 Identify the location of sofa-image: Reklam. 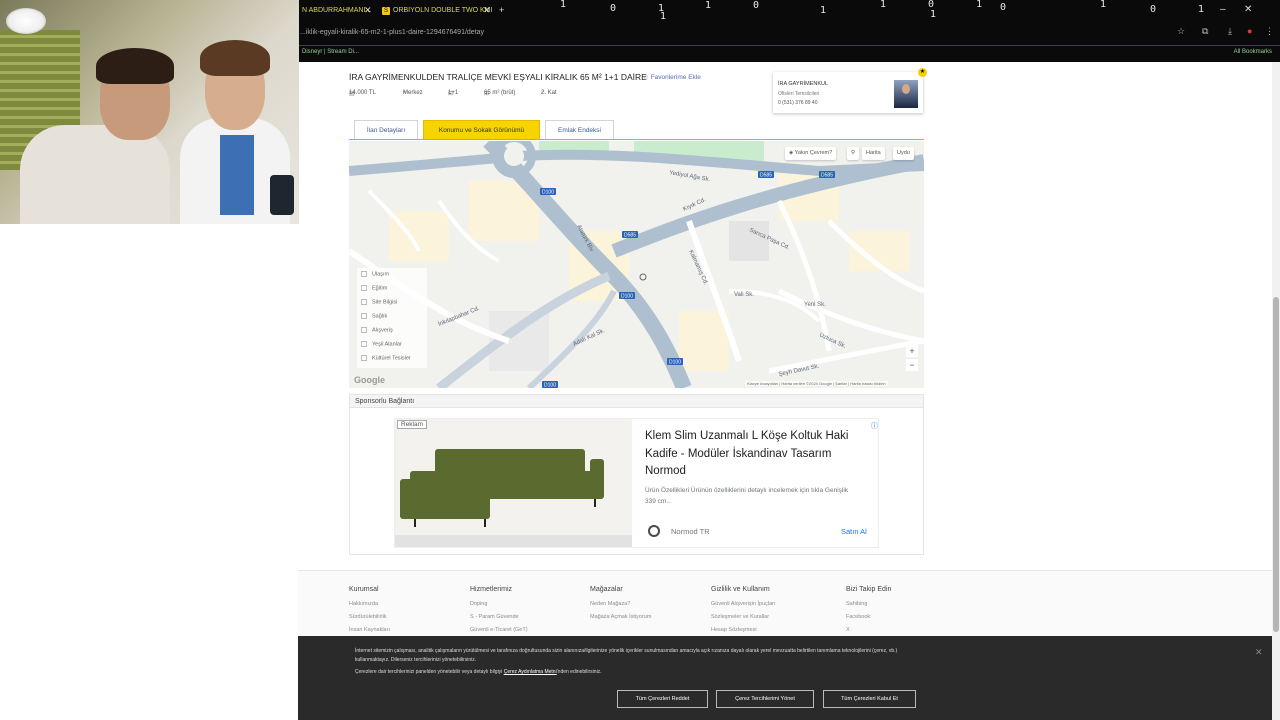
(513, 483).